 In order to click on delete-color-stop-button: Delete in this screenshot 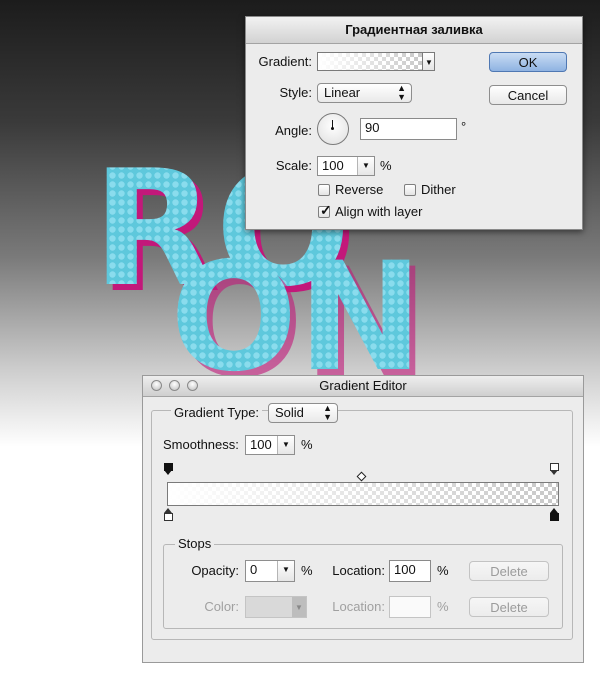, I will do `click(509, 607)`.